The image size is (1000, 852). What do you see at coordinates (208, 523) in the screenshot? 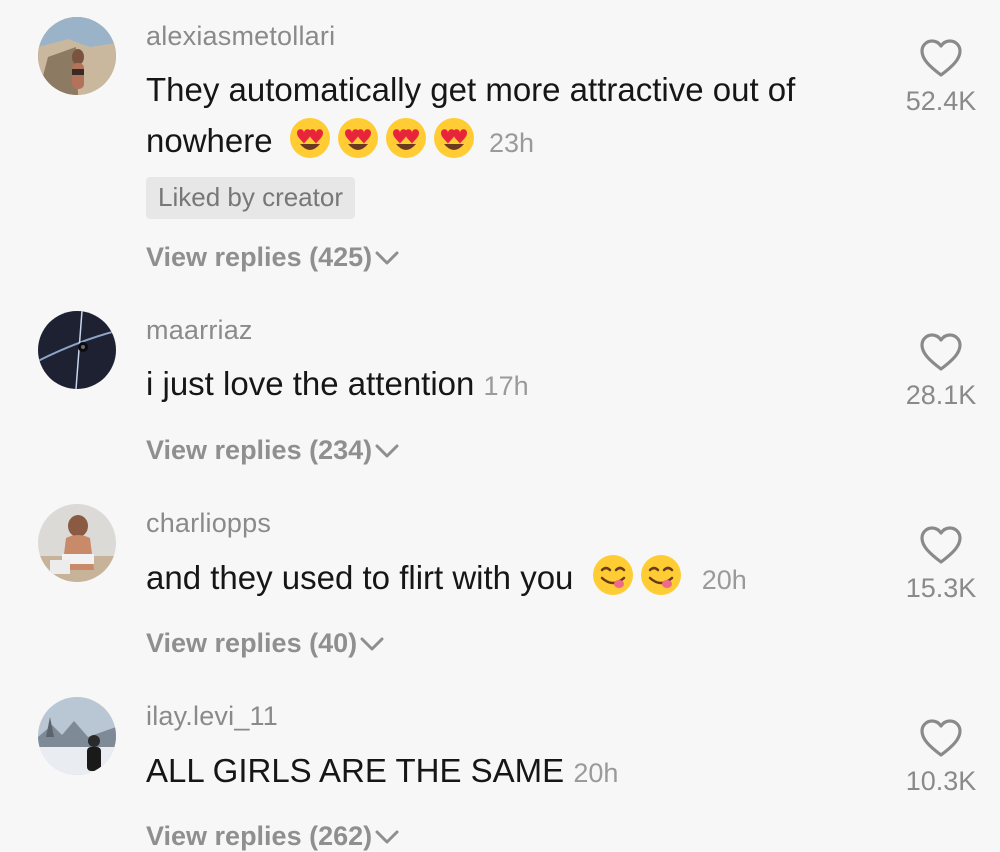
I see `username: charliopps` at bounding box center [208, 523].